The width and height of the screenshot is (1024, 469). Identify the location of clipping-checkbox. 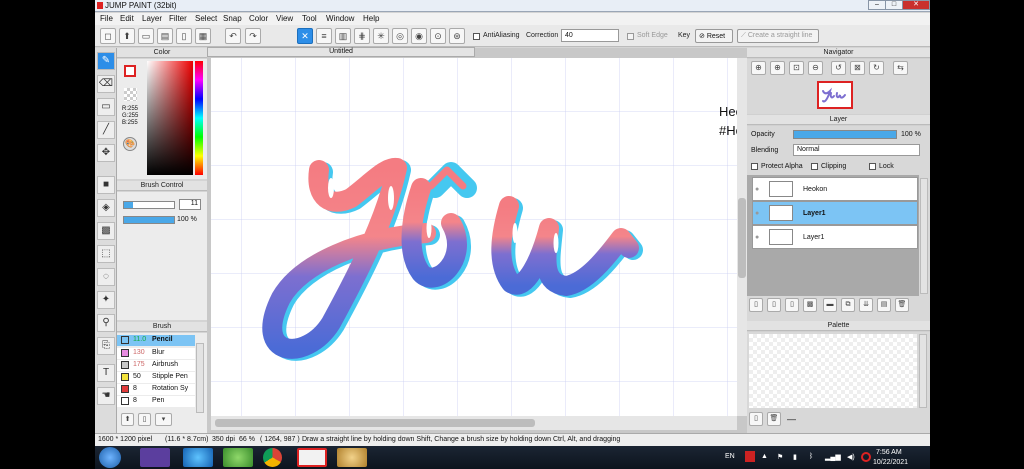
(814, 166).